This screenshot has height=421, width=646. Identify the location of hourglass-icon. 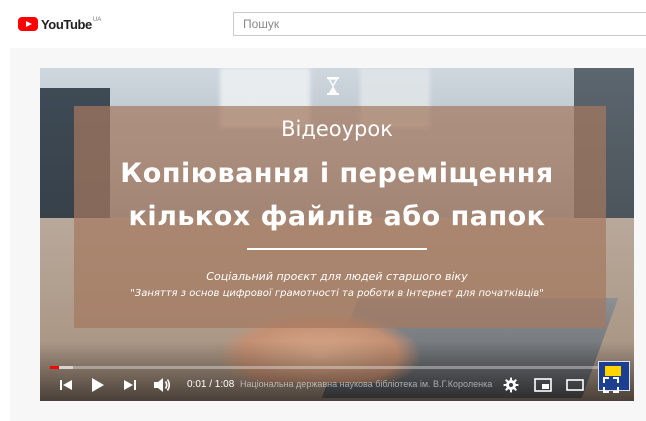
(333, 86).